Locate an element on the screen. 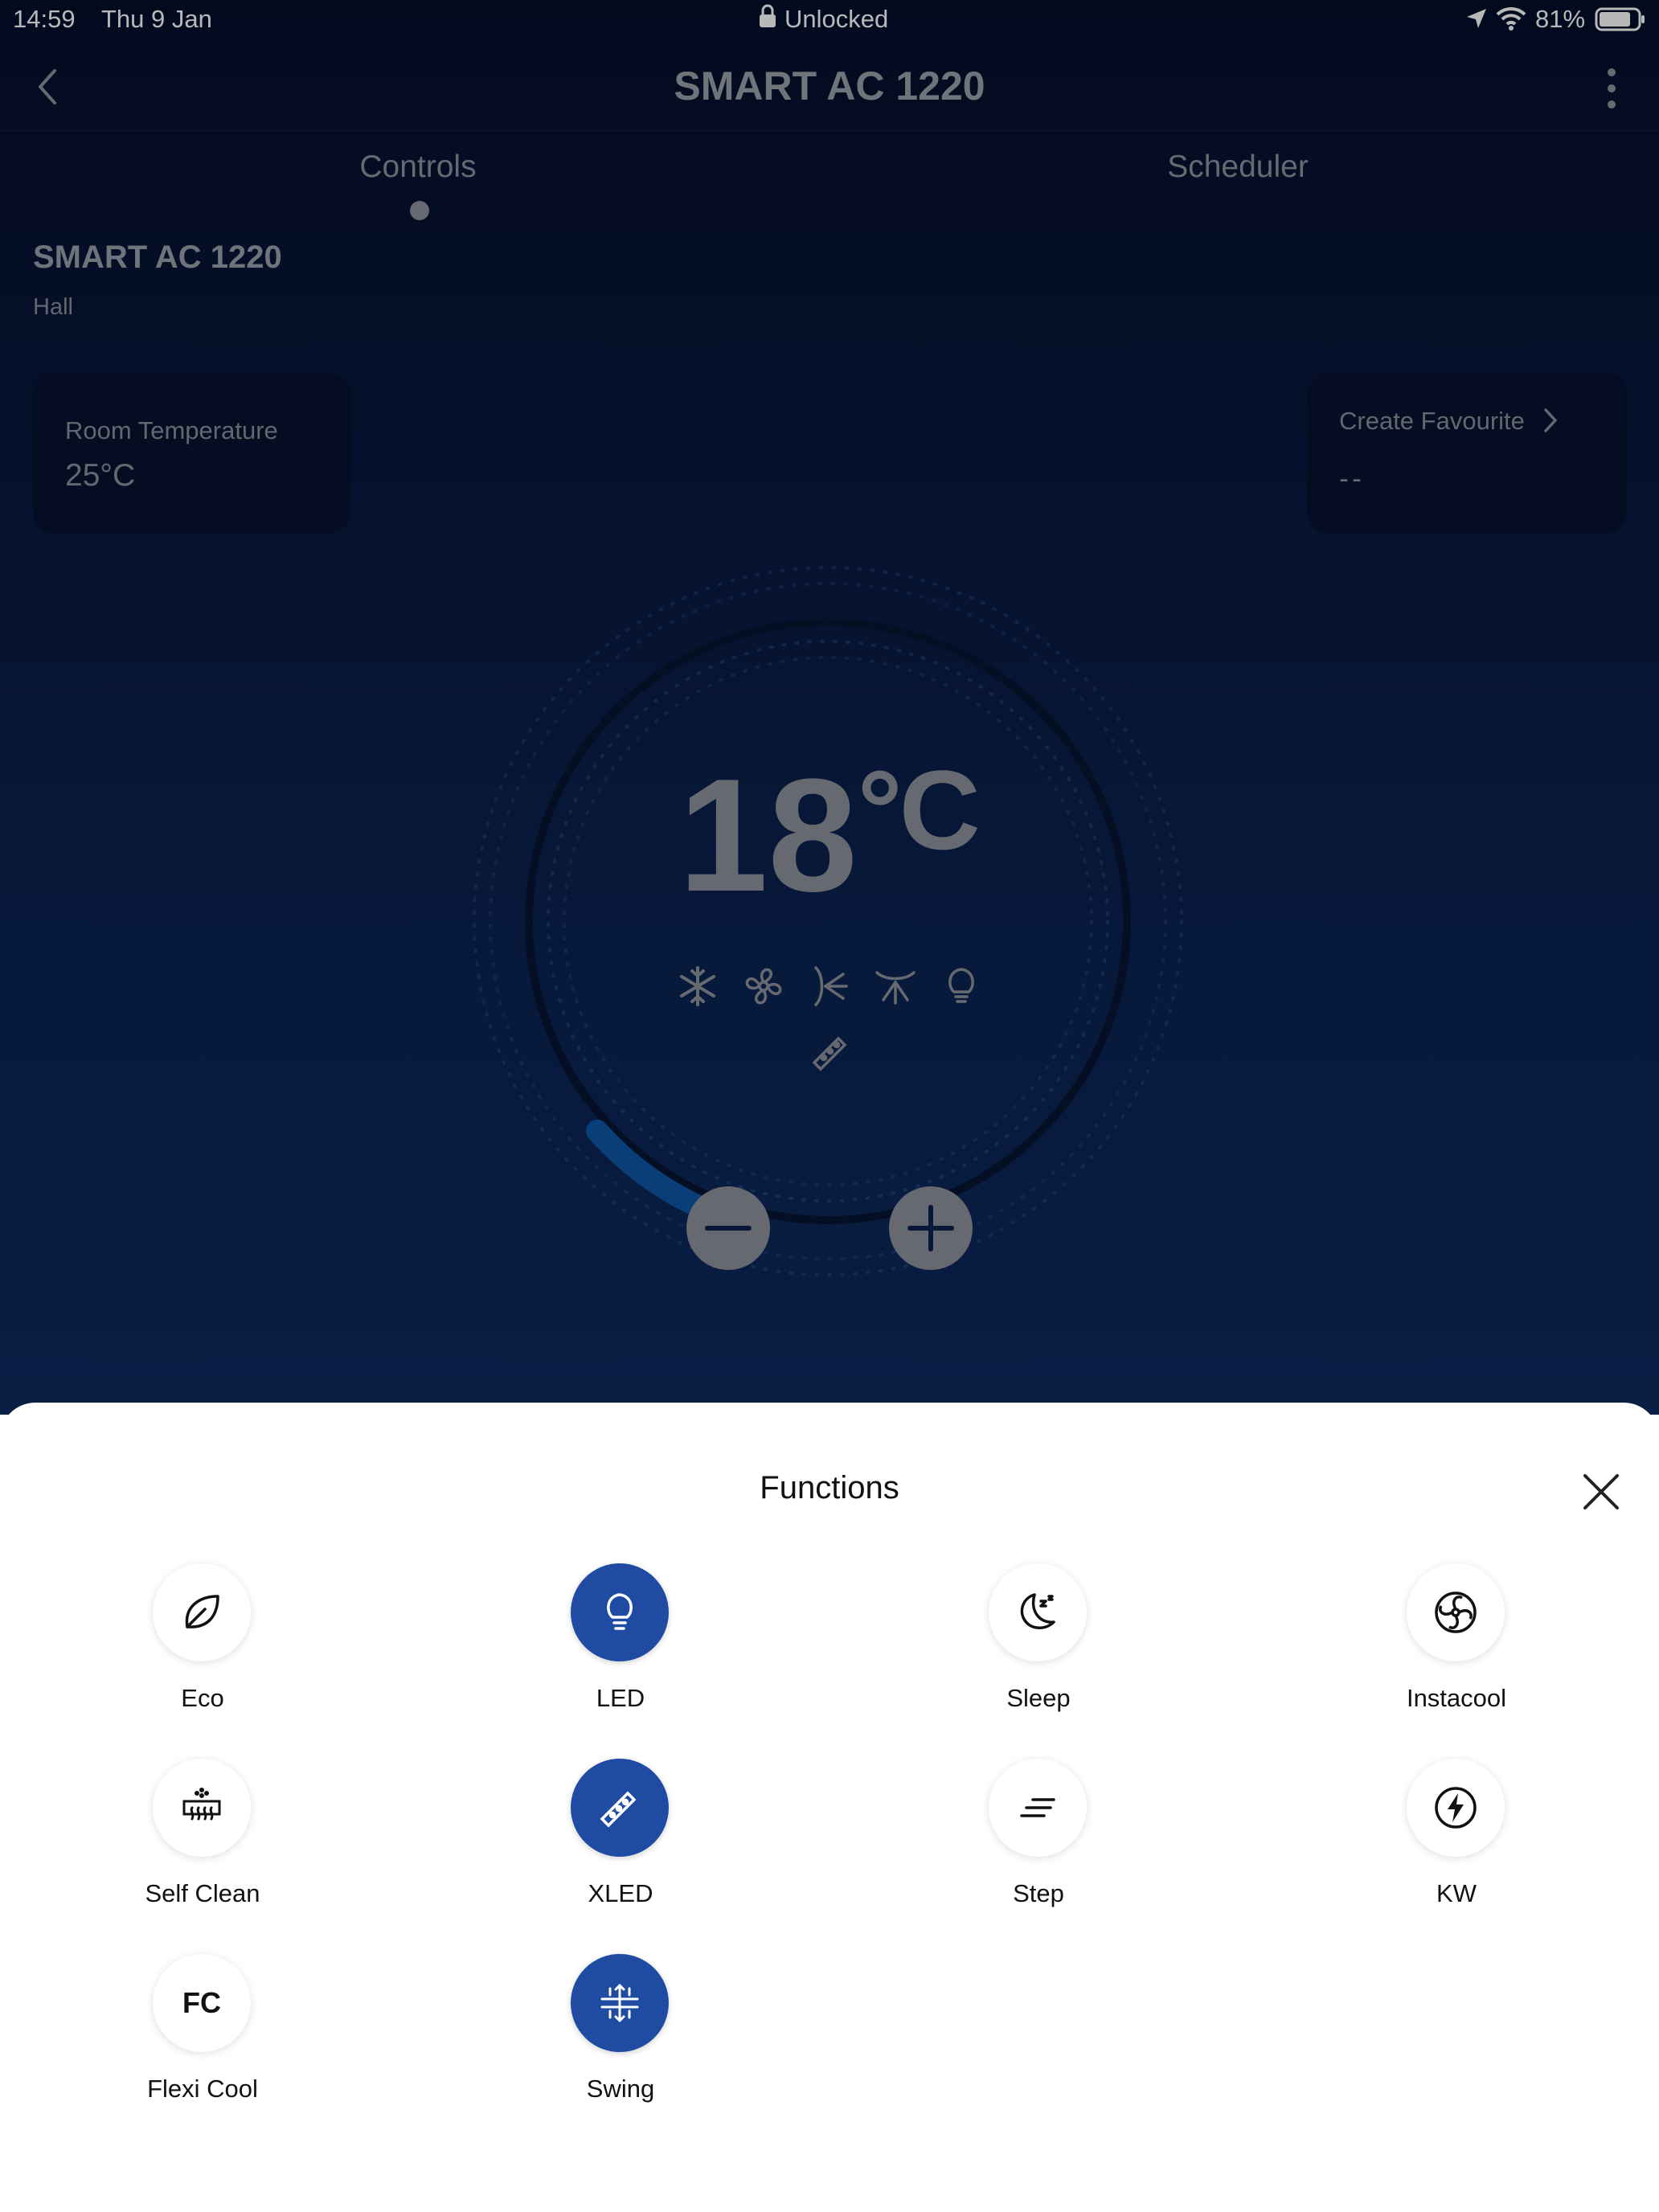 Image resolution: width=1659 pixels, height=2212 pixels. function-sleep-circle is located at coordinates (1038, 1612).